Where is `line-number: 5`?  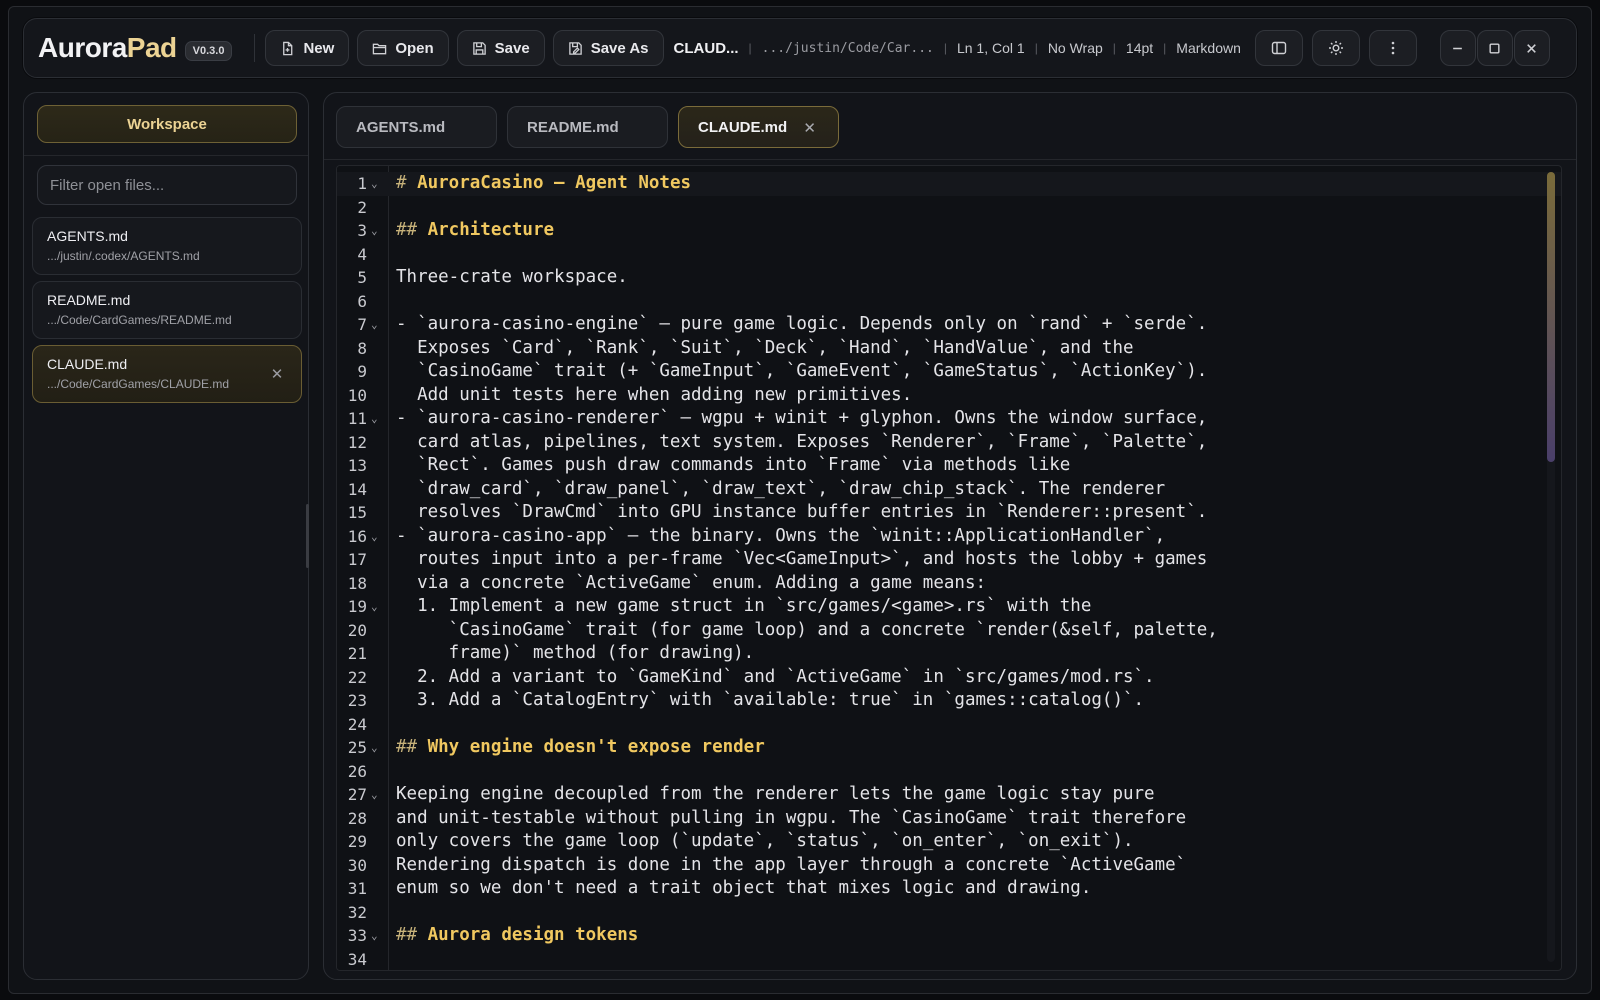 line-number: 5 is located at coordinates (362, 277).